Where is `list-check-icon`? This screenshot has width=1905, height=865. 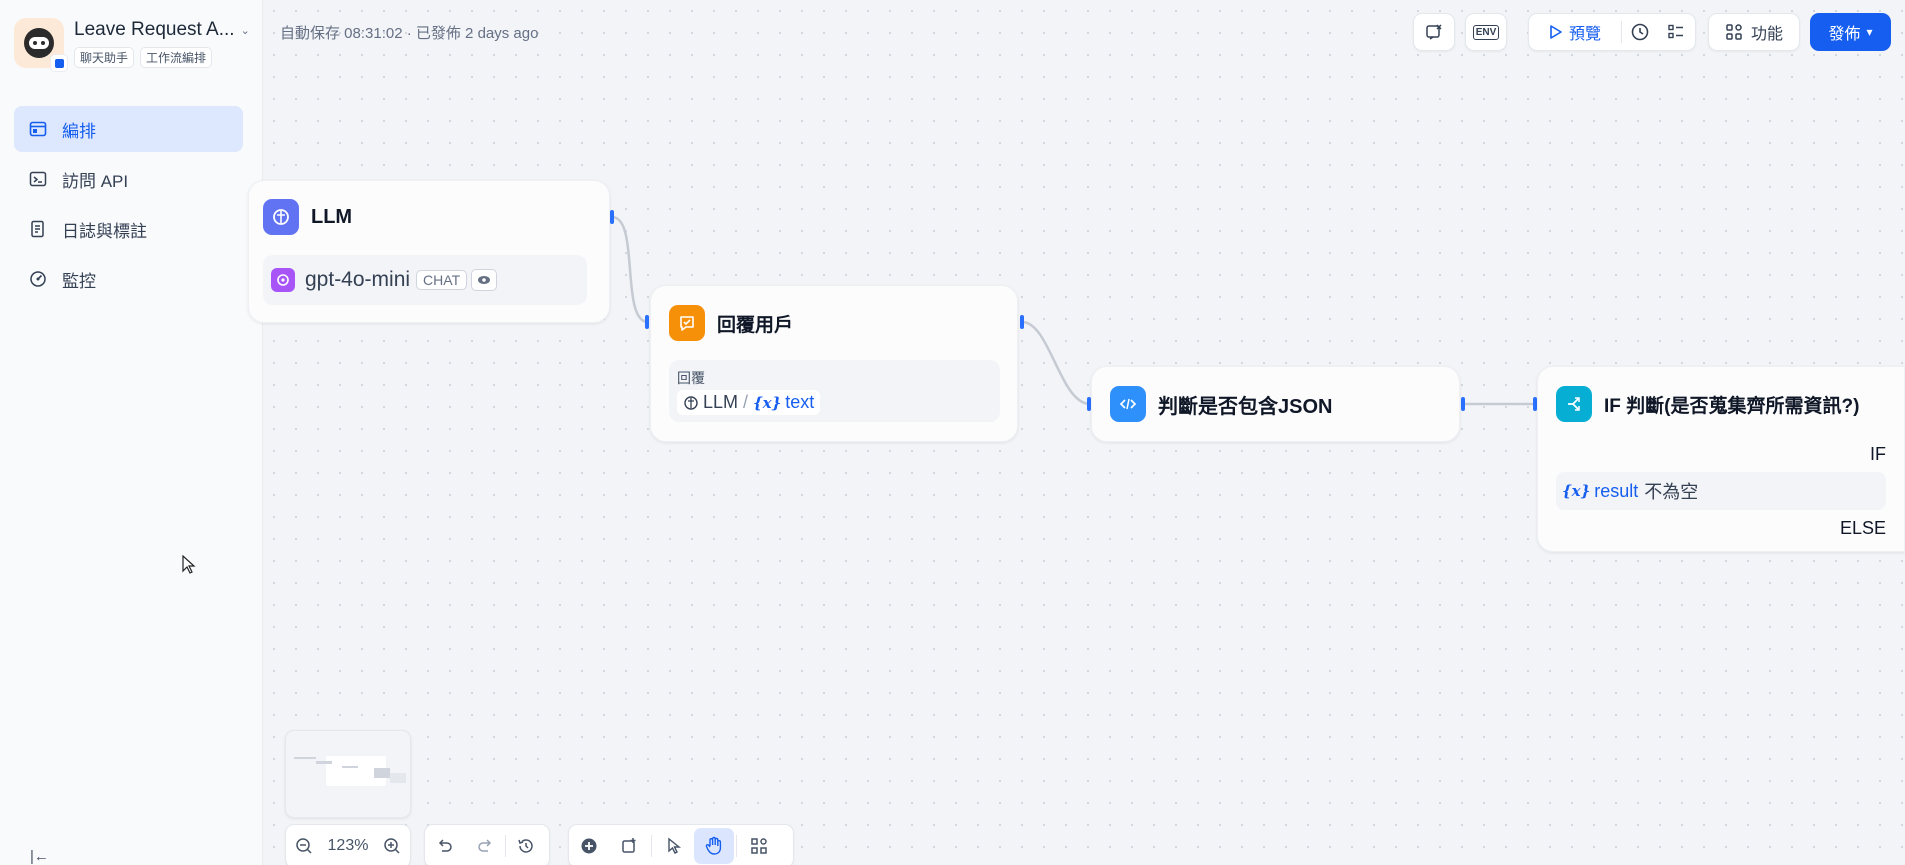
list-check-icon is located at coordinates (1675, 31).